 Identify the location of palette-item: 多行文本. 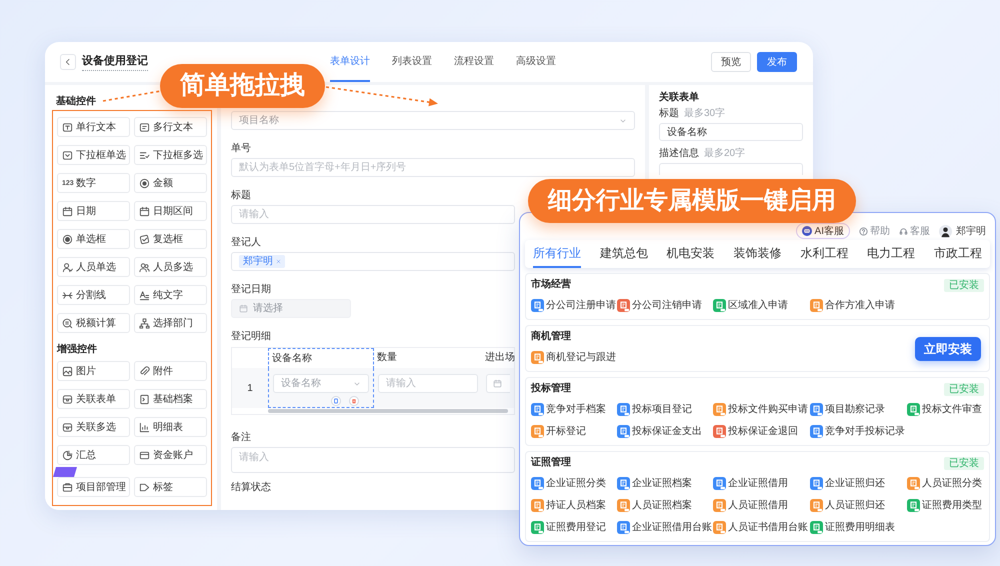
(170, 127).